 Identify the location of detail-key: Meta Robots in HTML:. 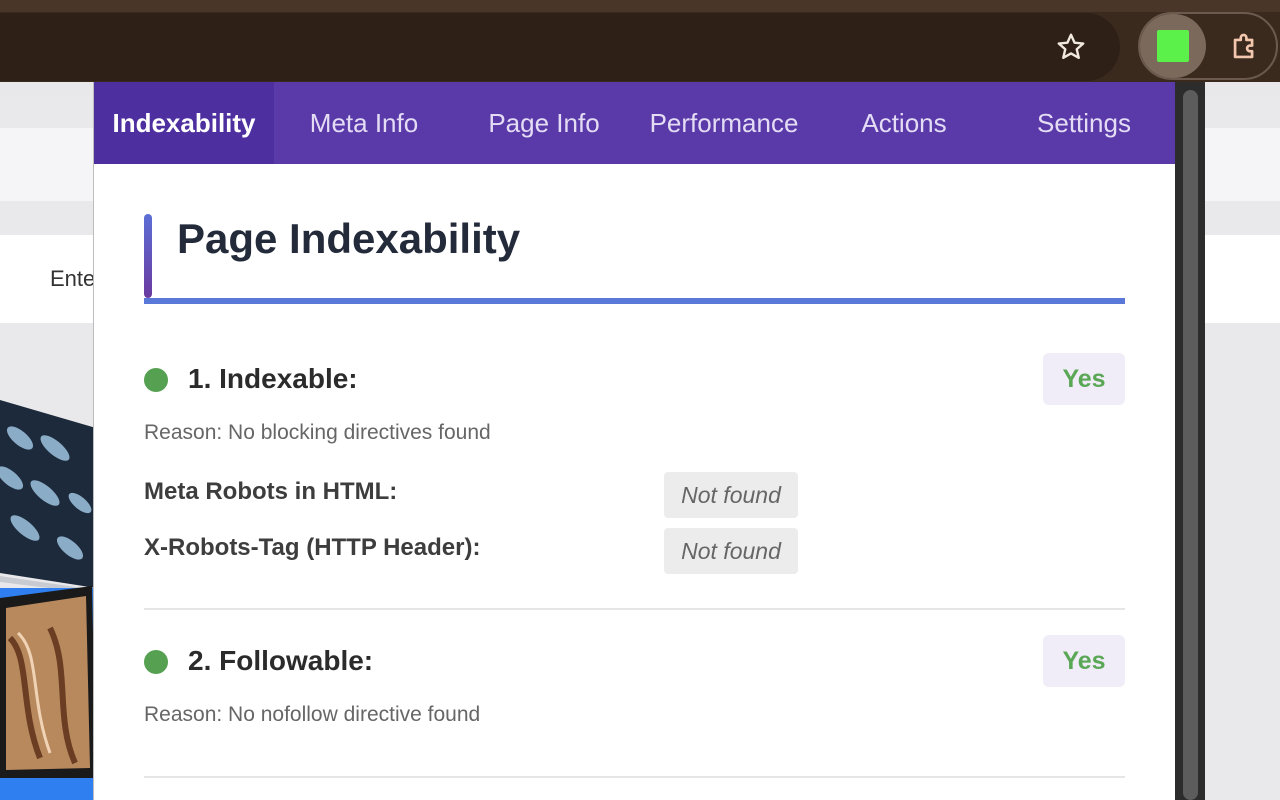
(271, 491).